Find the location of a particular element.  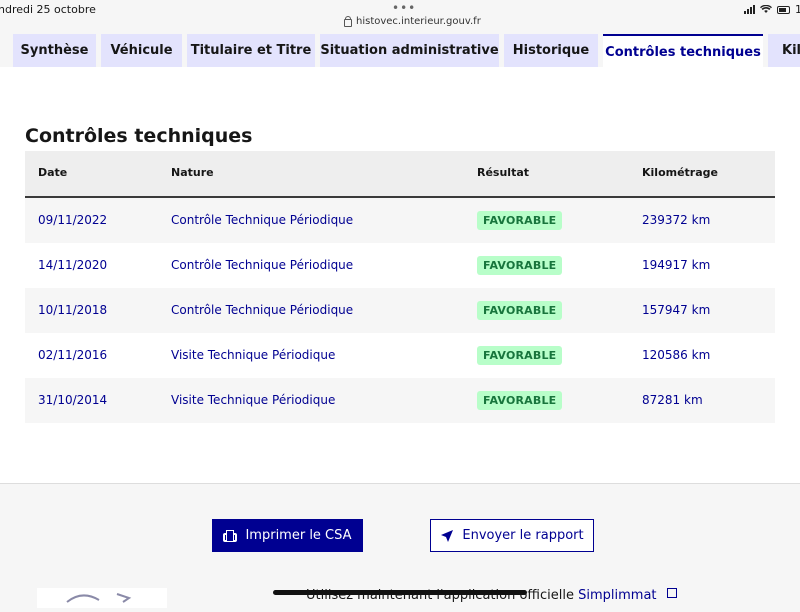

url-text: histovec.interieur.gouv.fr is located at coordinates (418, 21).